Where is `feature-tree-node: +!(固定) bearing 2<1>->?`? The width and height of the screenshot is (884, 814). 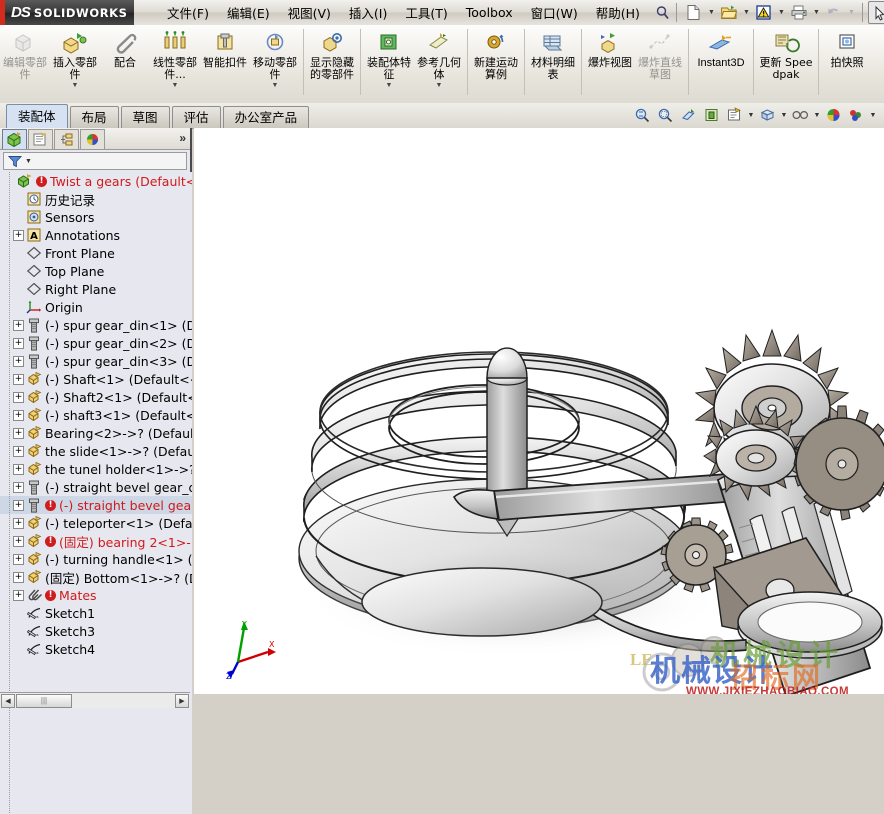
feature-tree-node: +!(固定) bearing 2<1>->? is located at coordinates (96, 541).